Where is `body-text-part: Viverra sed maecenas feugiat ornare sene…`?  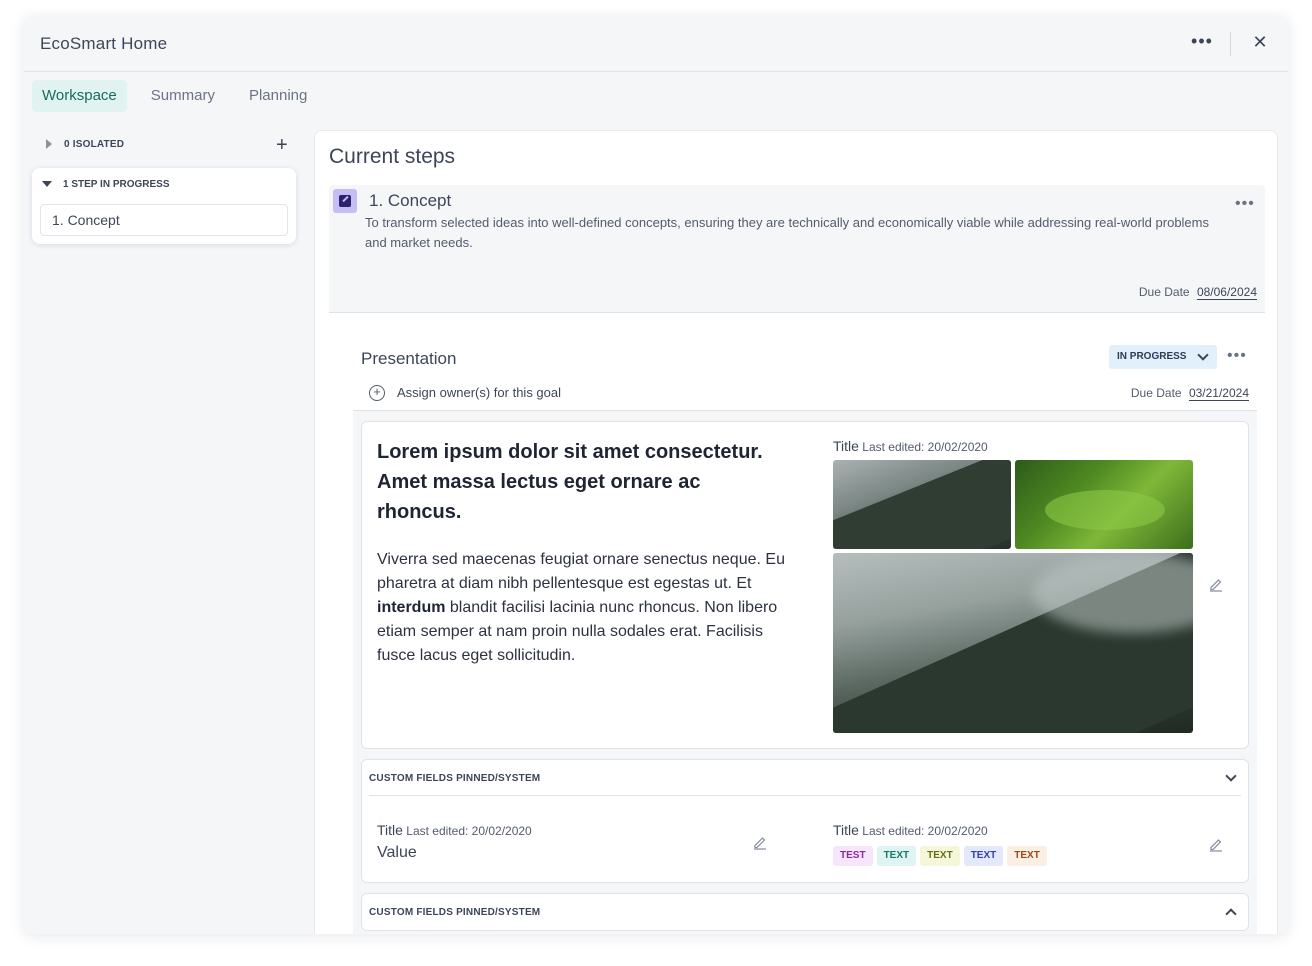
body-text-part: Viverra sed maecenas feugiat ornare sene… is located at coordinates (581, 571).